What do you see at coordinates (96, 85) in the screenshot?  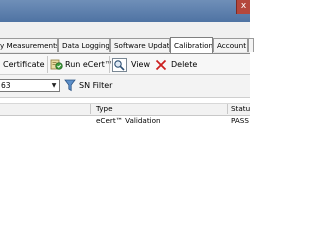 I see `sn-filter-label: SN Filter` at bounding box center [96, 85].